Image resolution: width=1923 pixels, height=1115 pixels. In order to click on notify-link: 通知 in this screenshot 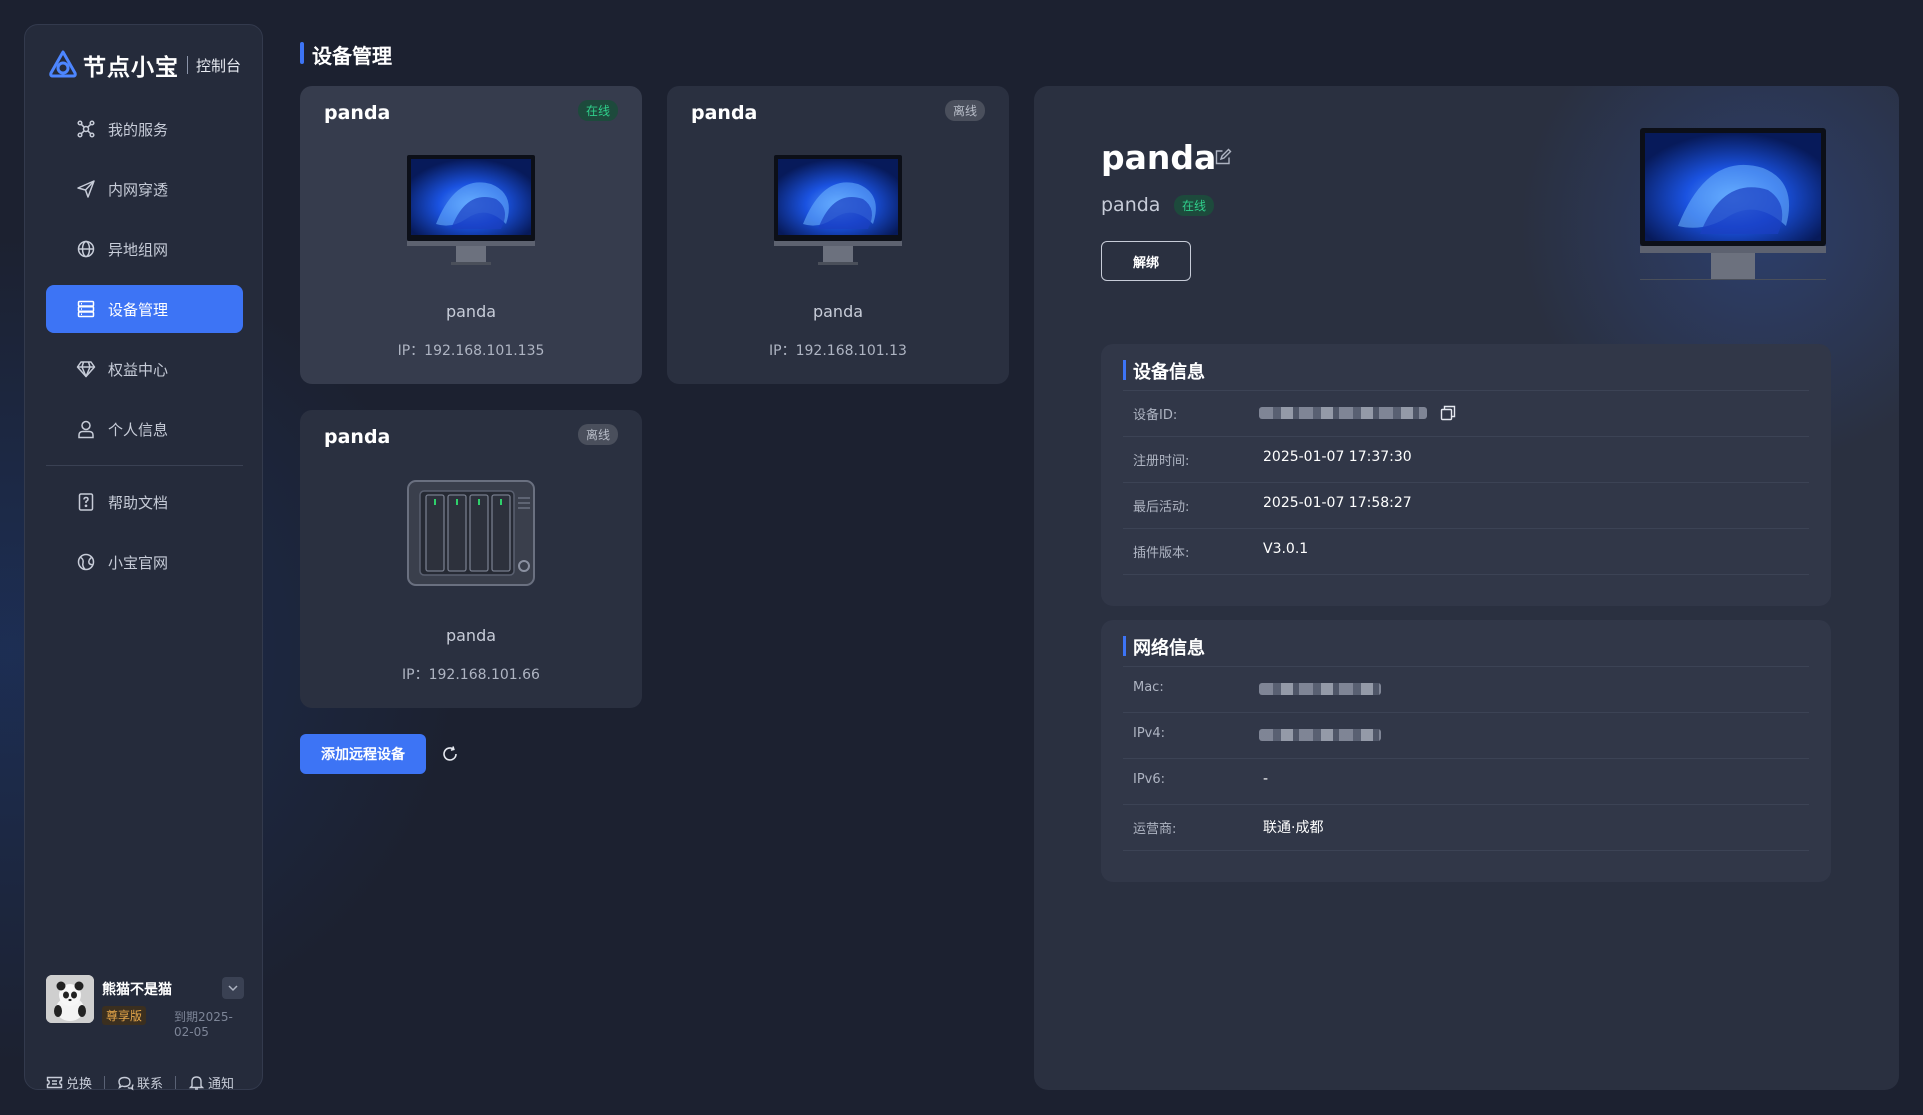, I will do `click(211, 1082)`.